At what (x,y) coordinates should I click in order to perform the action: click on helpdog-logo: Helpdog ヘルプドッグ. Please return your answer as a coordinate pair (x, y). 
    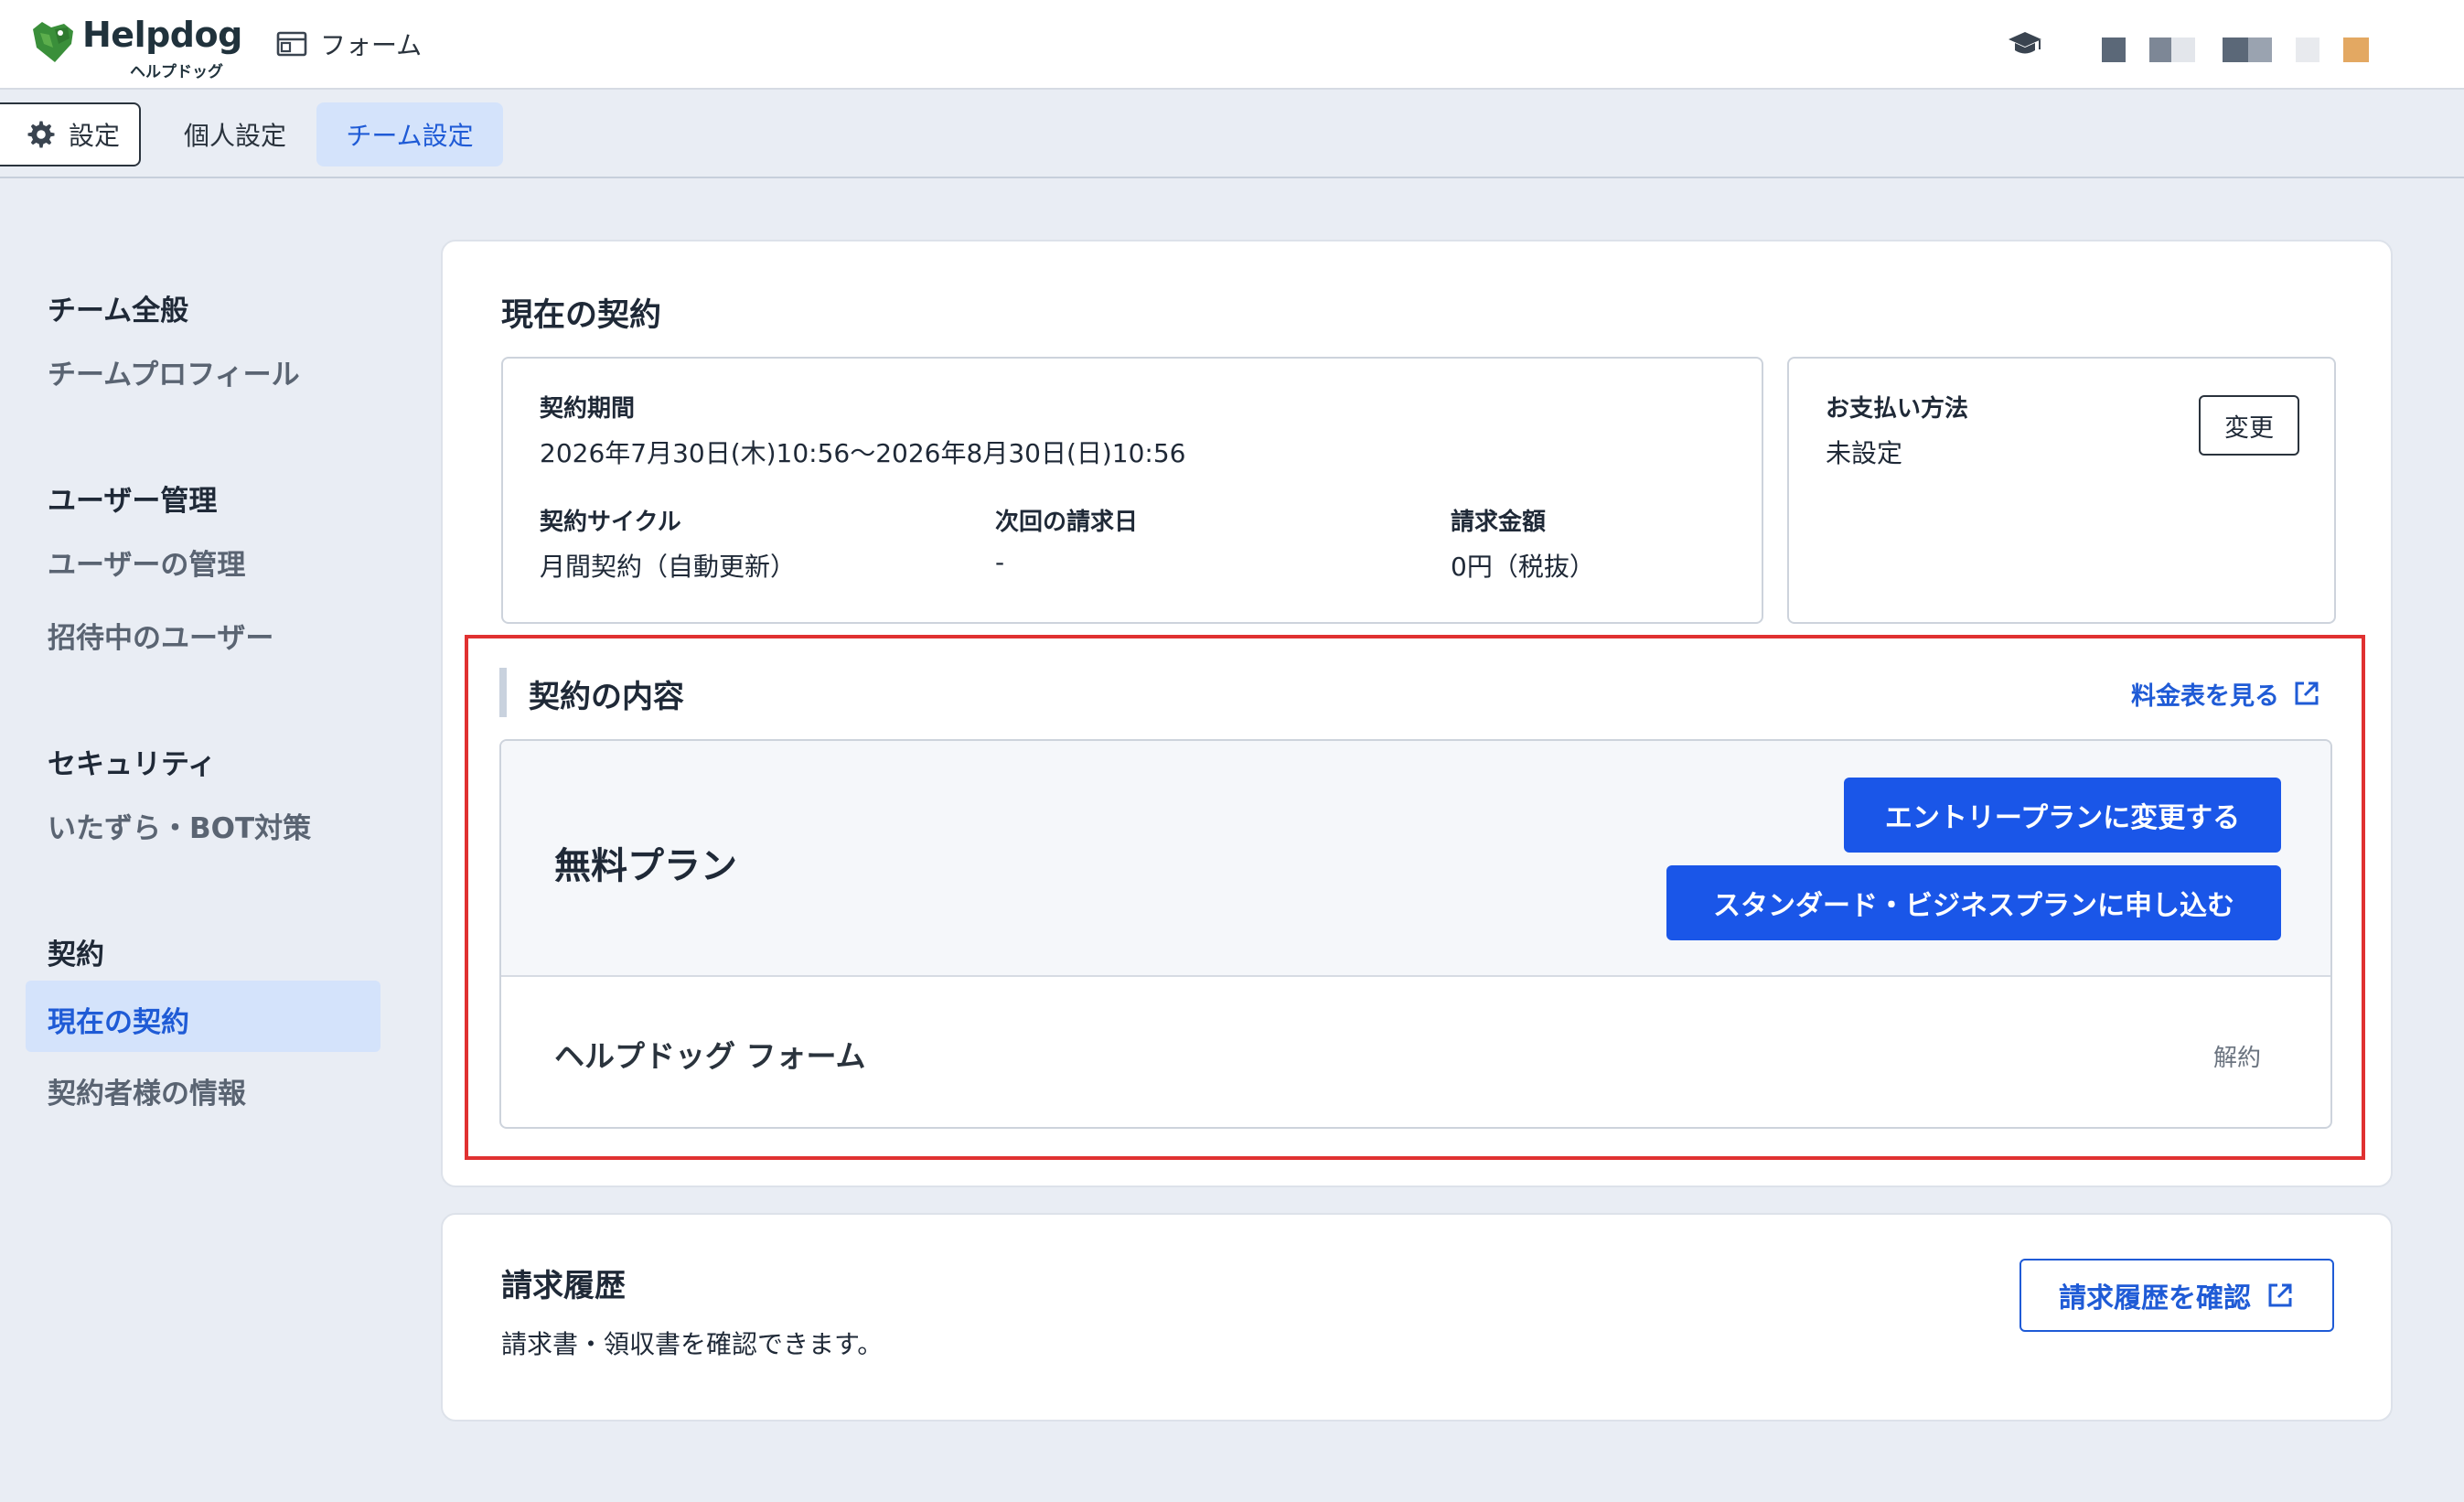
    Looking at the image, I should click on (135, 47).